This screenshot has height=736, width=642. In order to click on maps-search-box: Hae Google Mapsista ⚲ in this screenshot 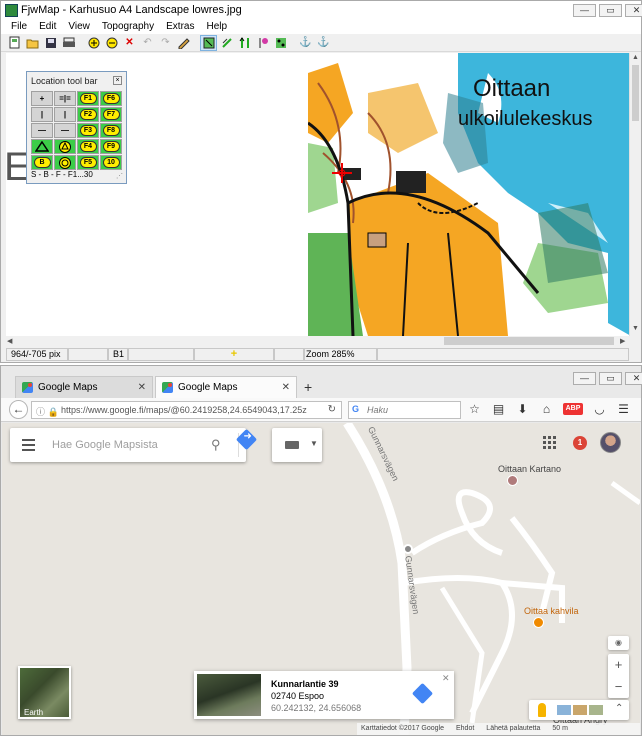, I will do `click(128, 445)`.